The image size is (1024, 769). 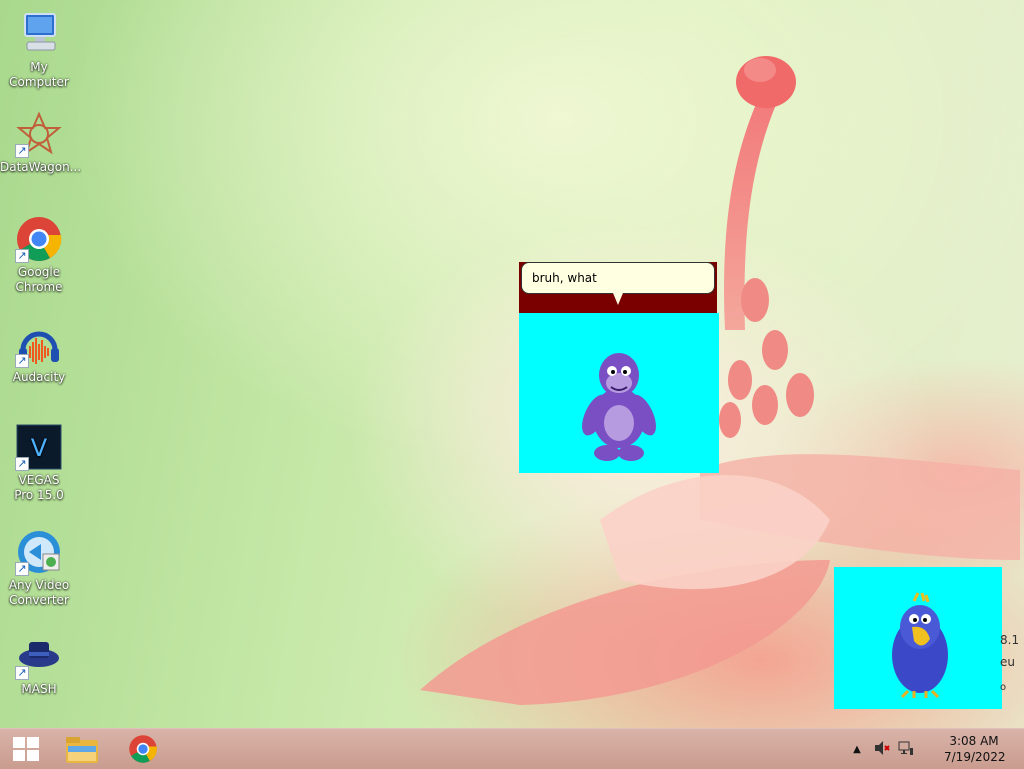 I want to click on file-explorer-icon, so click(x=82, y=750).